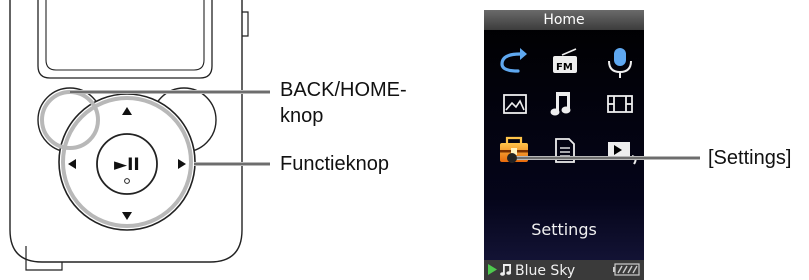 The image size is (809, 280). I want to click on now-playing-title: Blue Sky, so click(545, 271).